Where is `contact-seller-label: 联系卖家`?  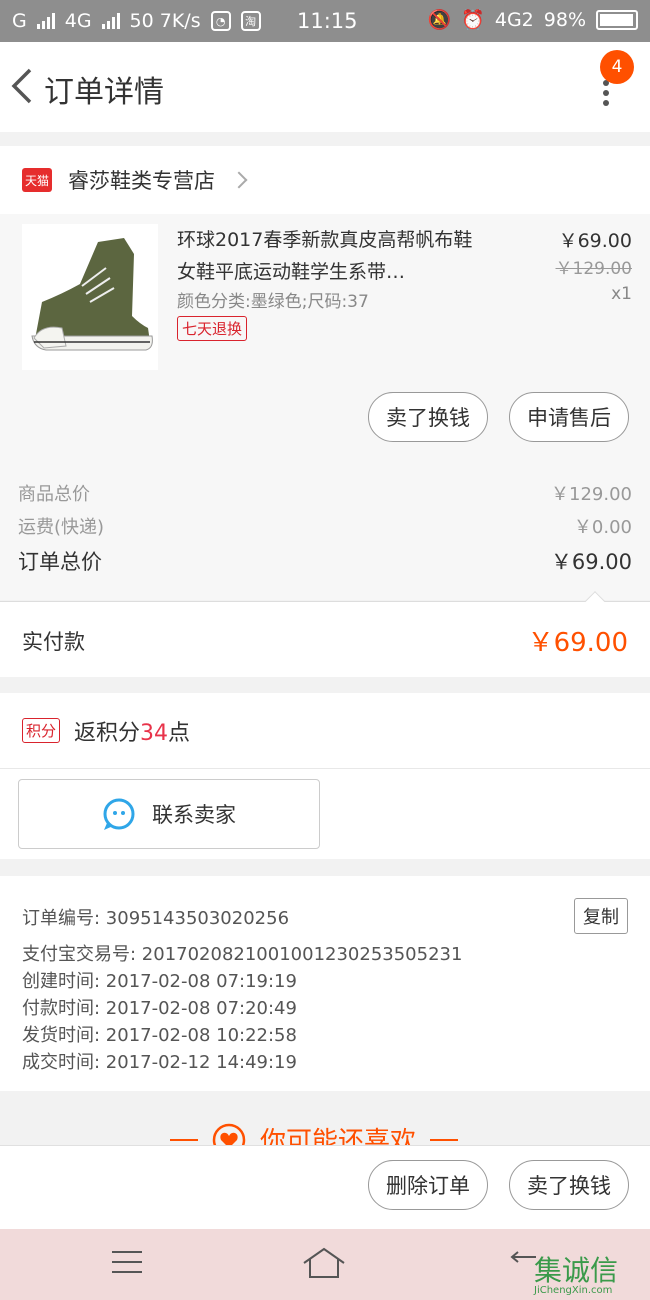
contact-seller-label: 联系卖家 is located at coordinates (194, 815).